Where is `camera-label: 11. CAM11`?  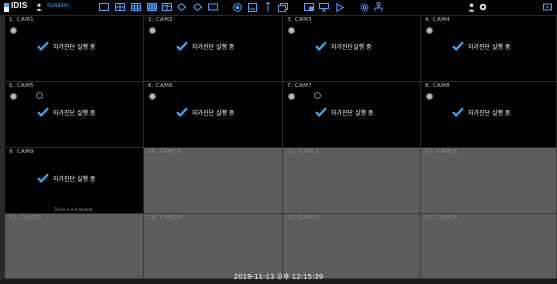 camera-label: 11. CAM11 is located at coordinates (303, 152).